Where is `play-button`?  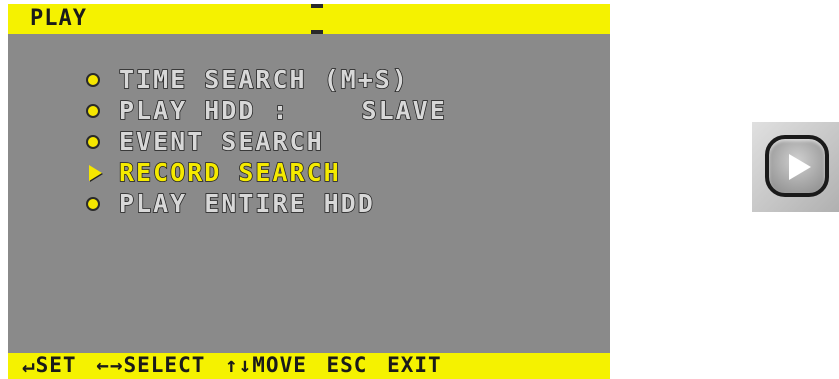
play-button is located at coordinates (797, 166).